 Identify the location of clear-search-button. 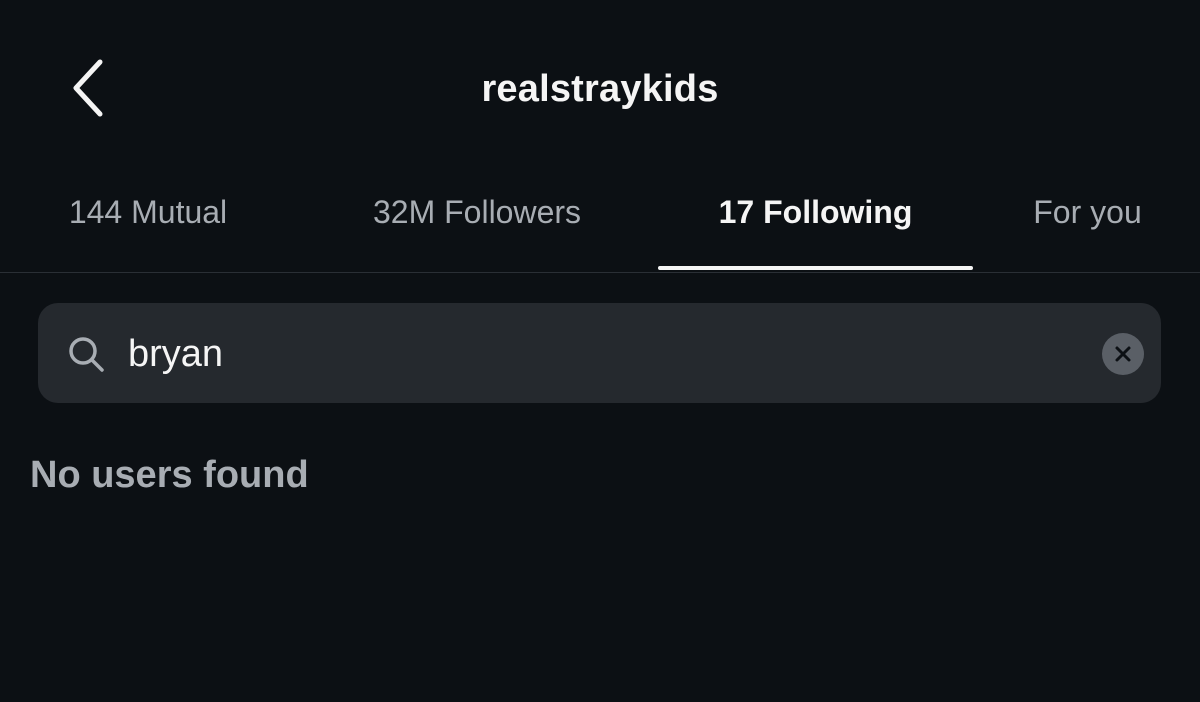
(1123, 354).